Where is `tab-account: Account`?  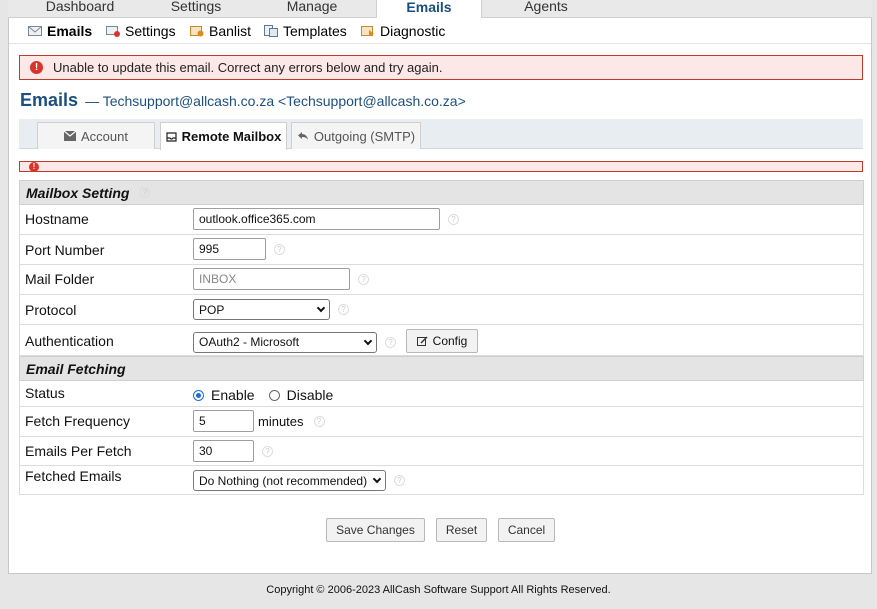
tab-account: Account is located at coordinates (96, 135).